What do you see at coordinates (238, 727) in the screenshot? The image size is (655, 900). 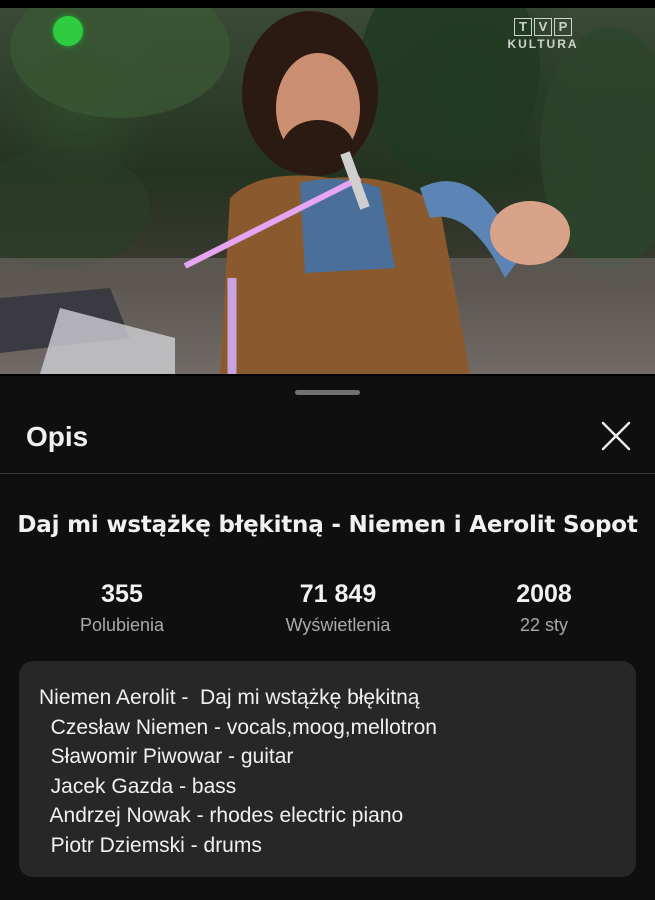 I see `description-line: Czesław Niemen - vocals,moog,mellotron` at bounding box center [238, 727].